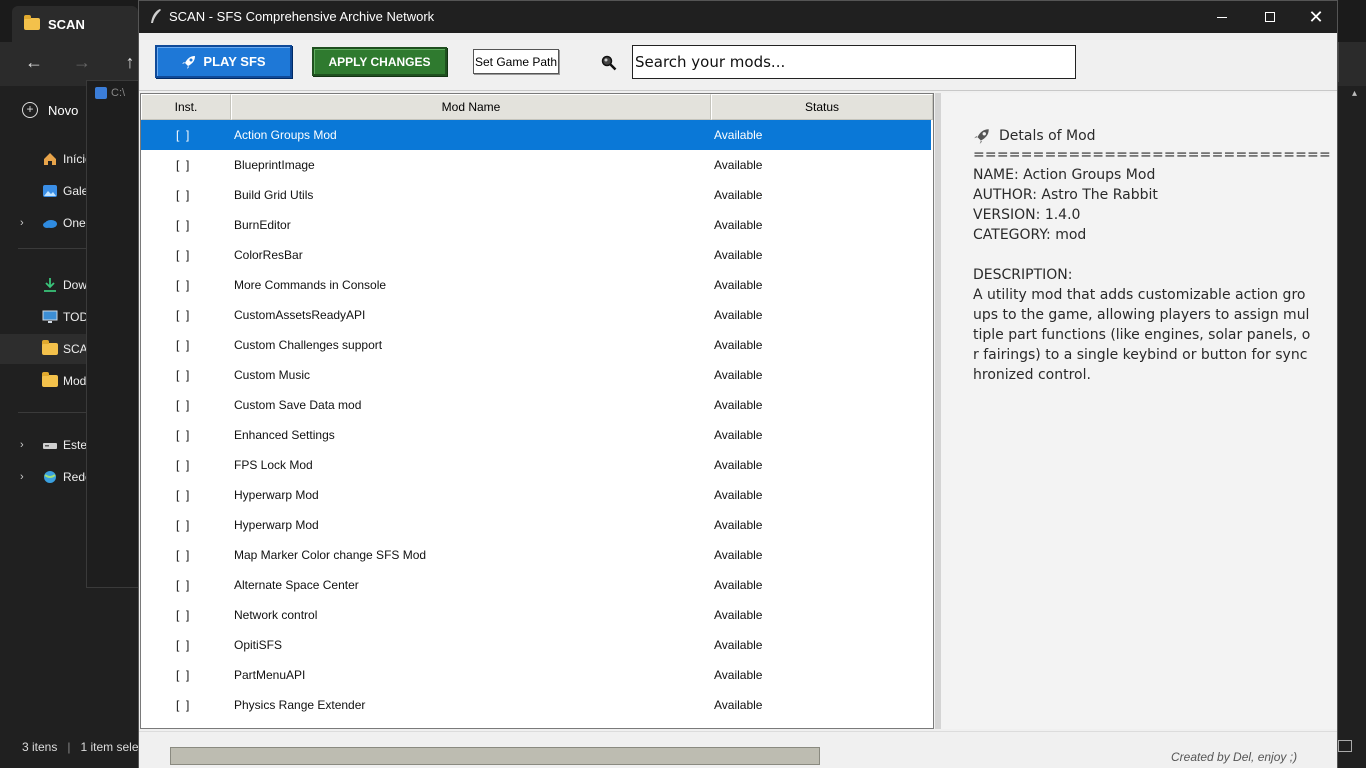 This screenshot has height=768, width=1366. I want to click on table-row: [ ] CustomAssetsReadyAPI Available, so click(536, 315).